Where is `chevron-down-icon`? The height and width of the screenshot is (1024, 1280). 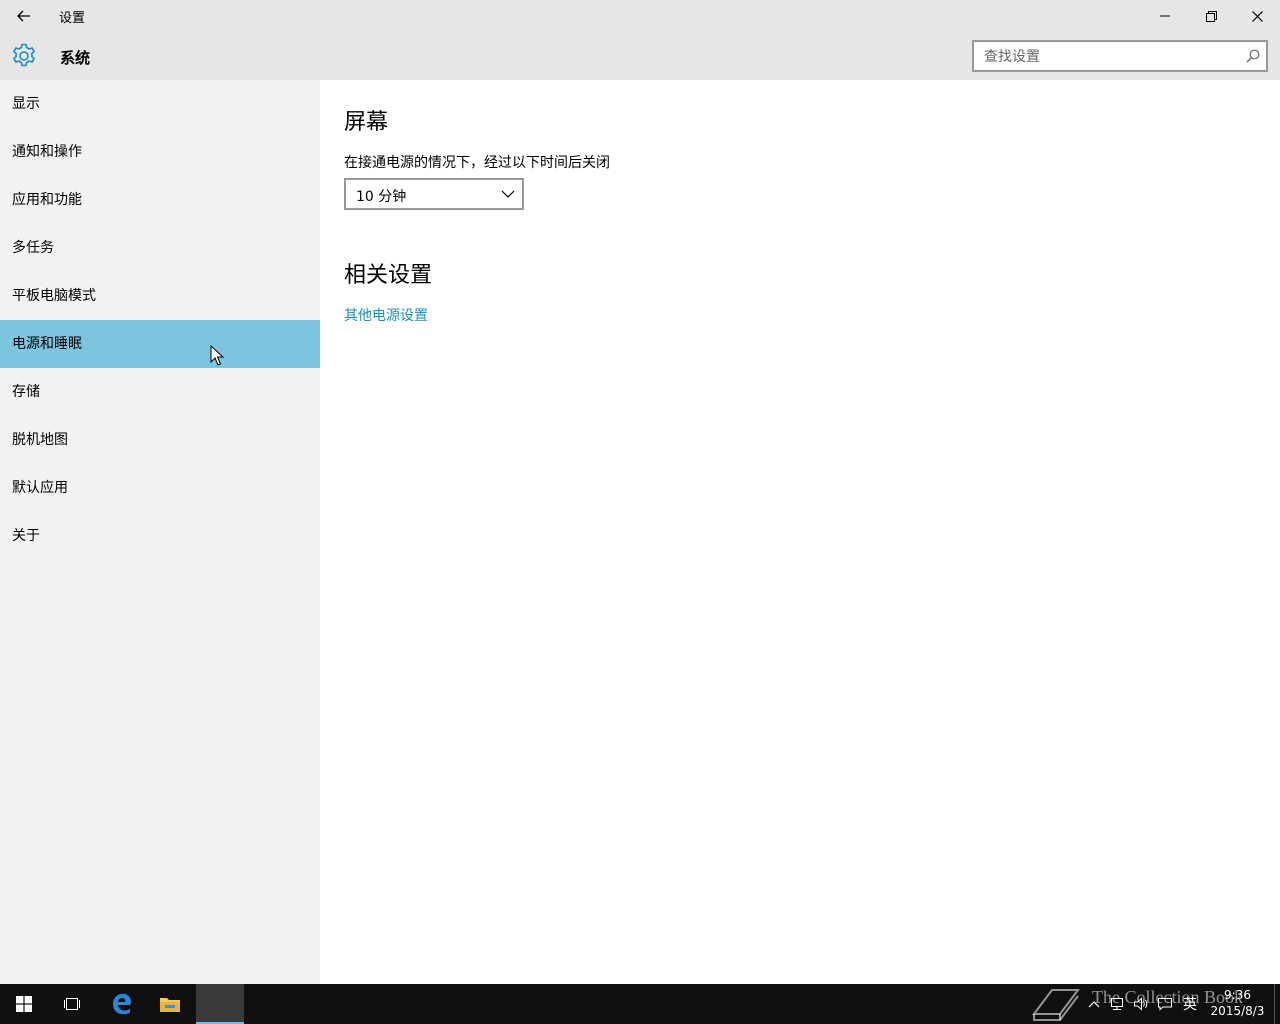 chevron-down-icon is located at coordinates (508, 194).